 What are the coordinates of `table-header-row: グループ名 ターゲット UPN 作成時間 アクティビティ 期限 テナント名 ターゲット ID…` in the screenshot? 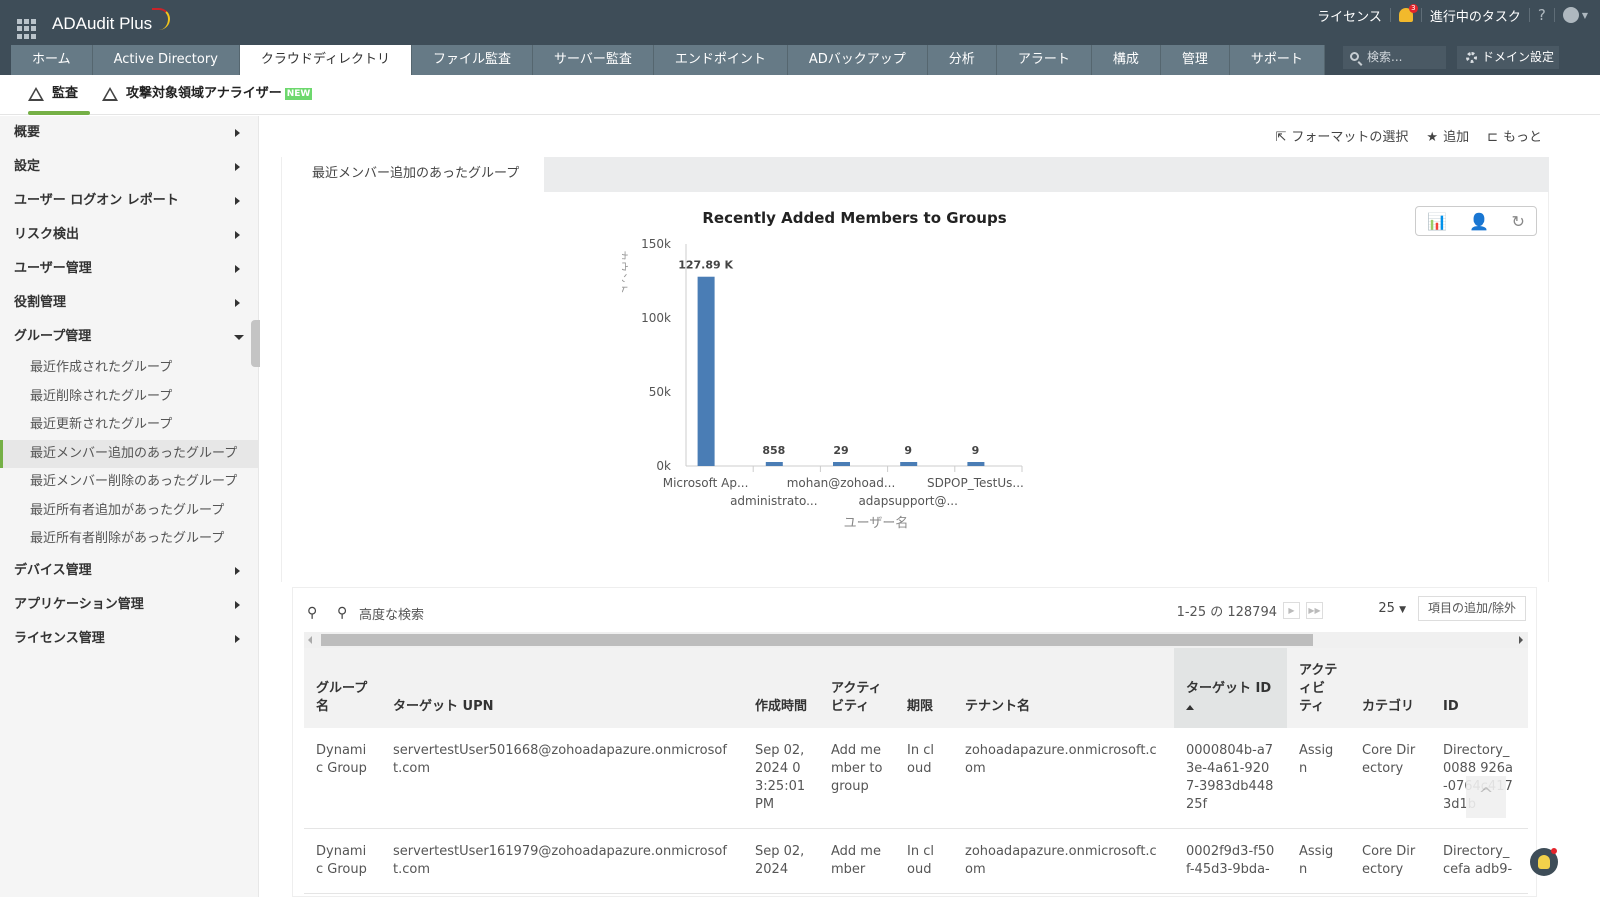 It's located at (916, 688).